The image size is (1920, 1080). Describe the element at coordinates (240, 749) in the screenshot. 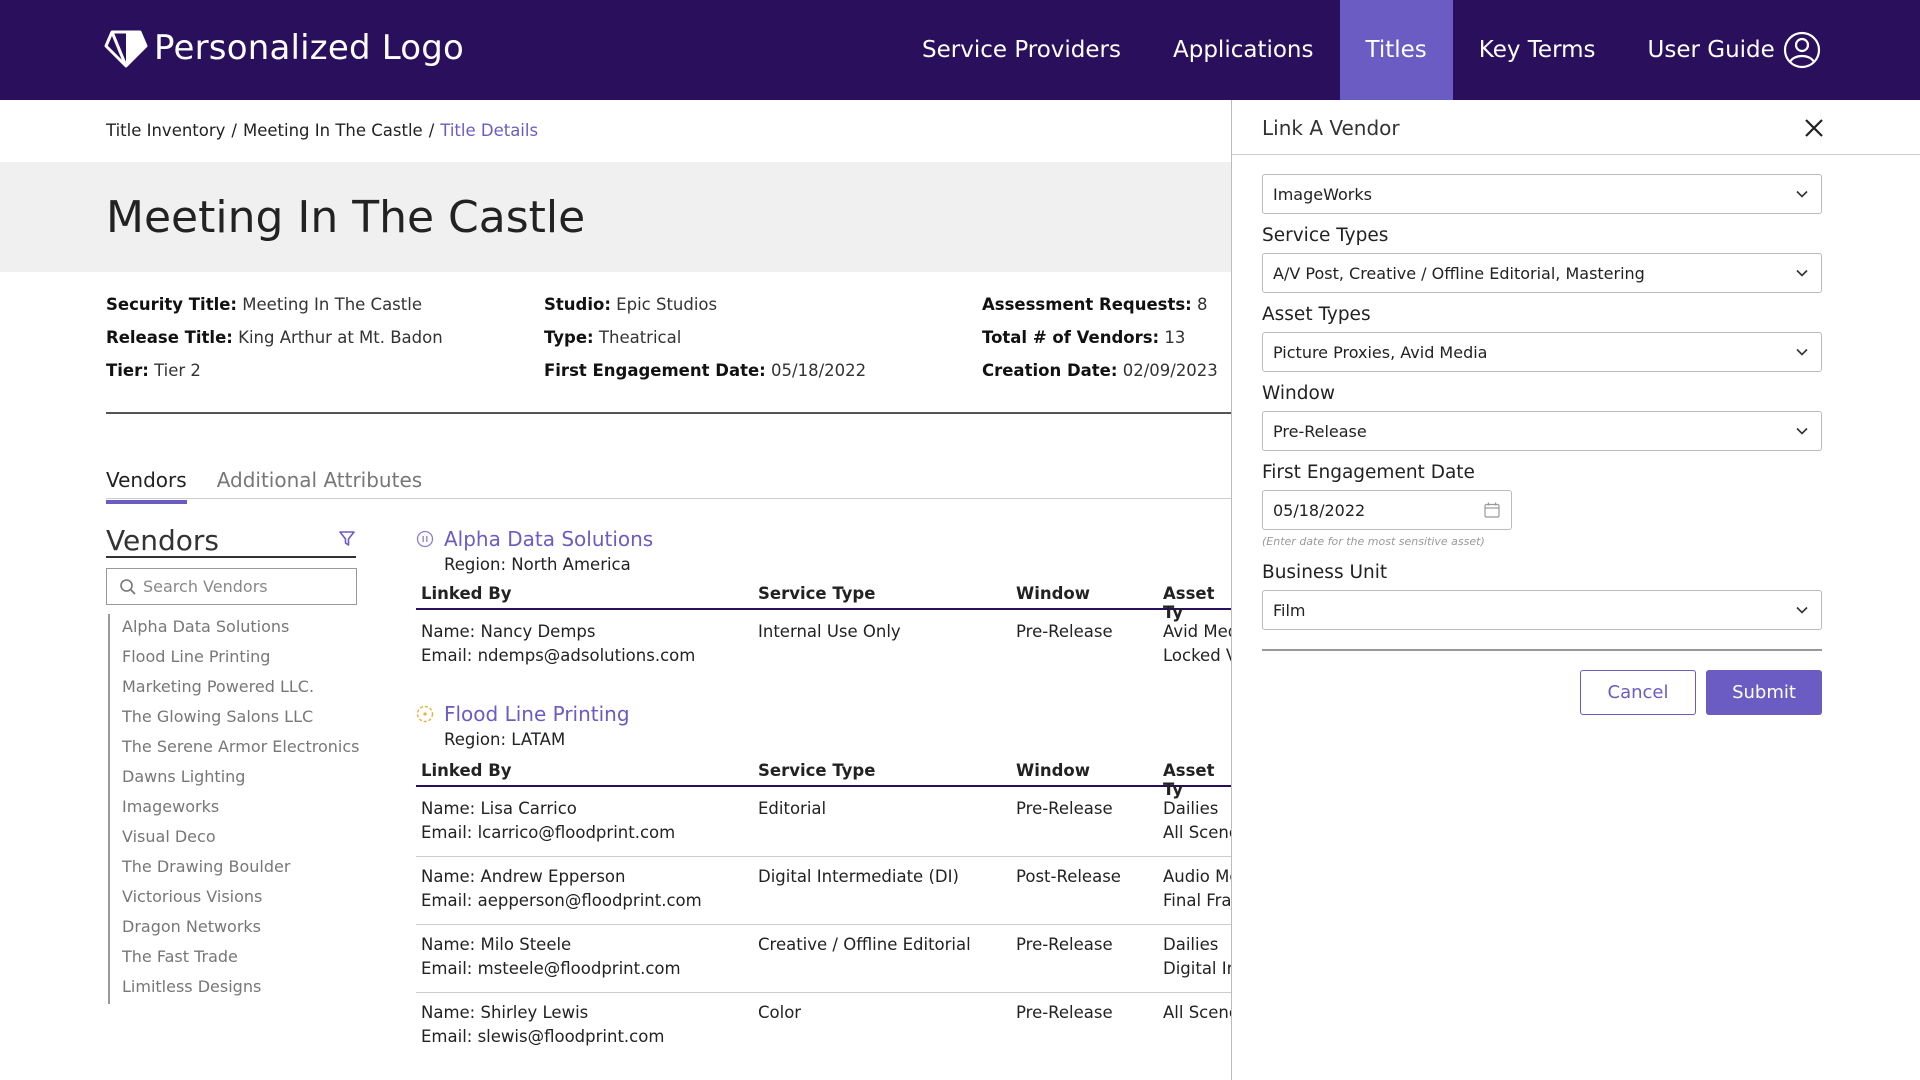

I see `vendor-list-item: The Serene Armor Electronics` at that location.